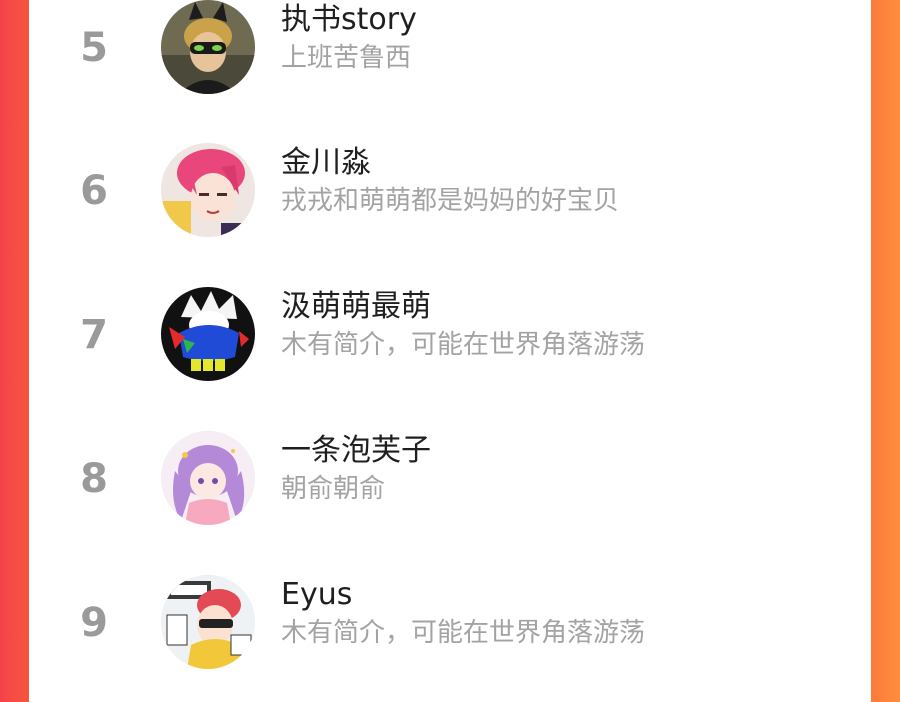 The height and width of the screenshot is (702, 900). I want to click on user-bio: 上班苦鲁西, so click(346, 58).